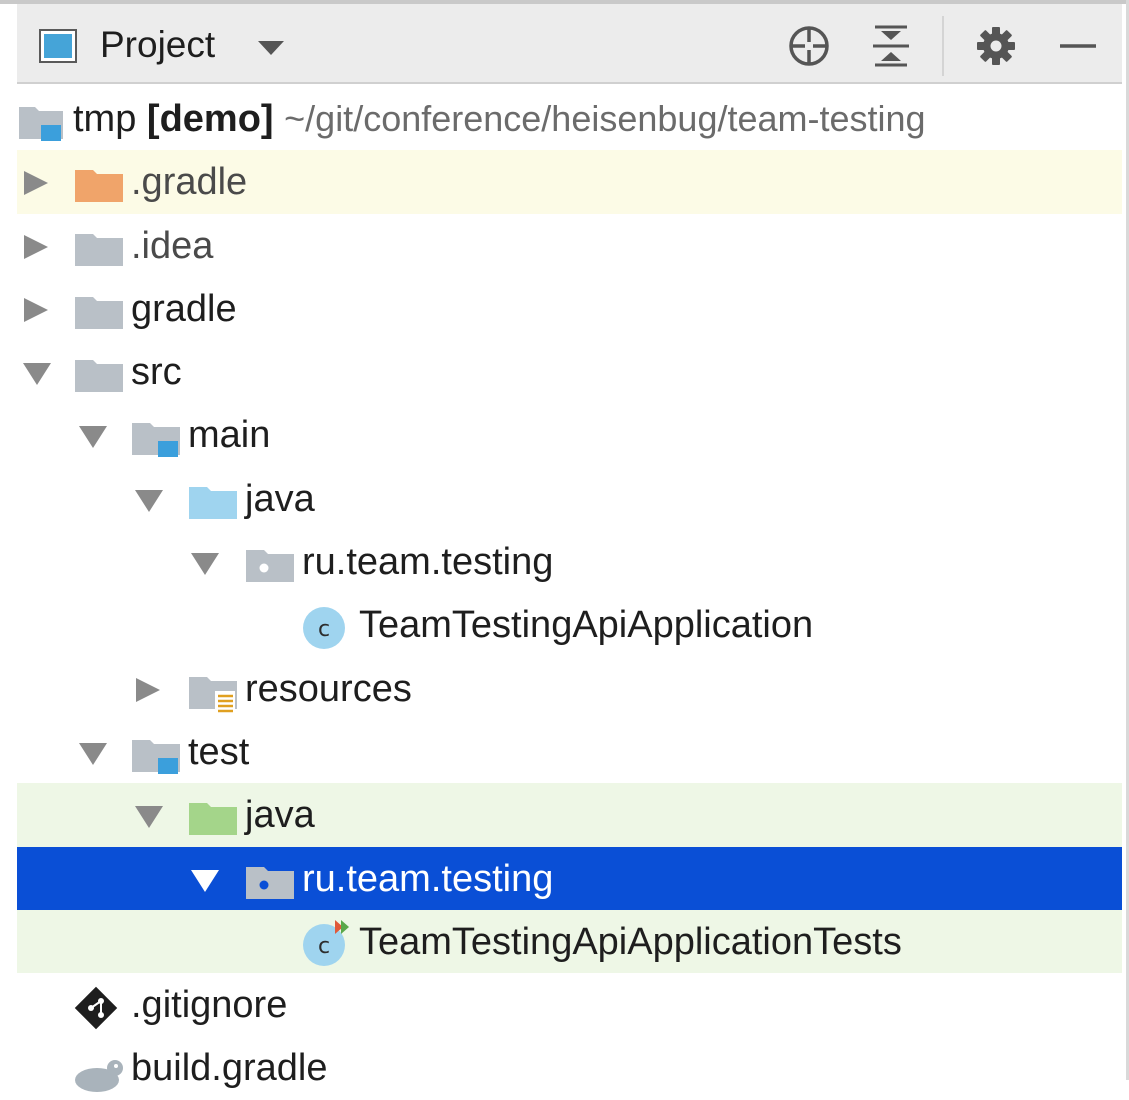  Describe the element at coordinates (569, 44) in the screenshot. I see `project-toolbar: Project` at that location.